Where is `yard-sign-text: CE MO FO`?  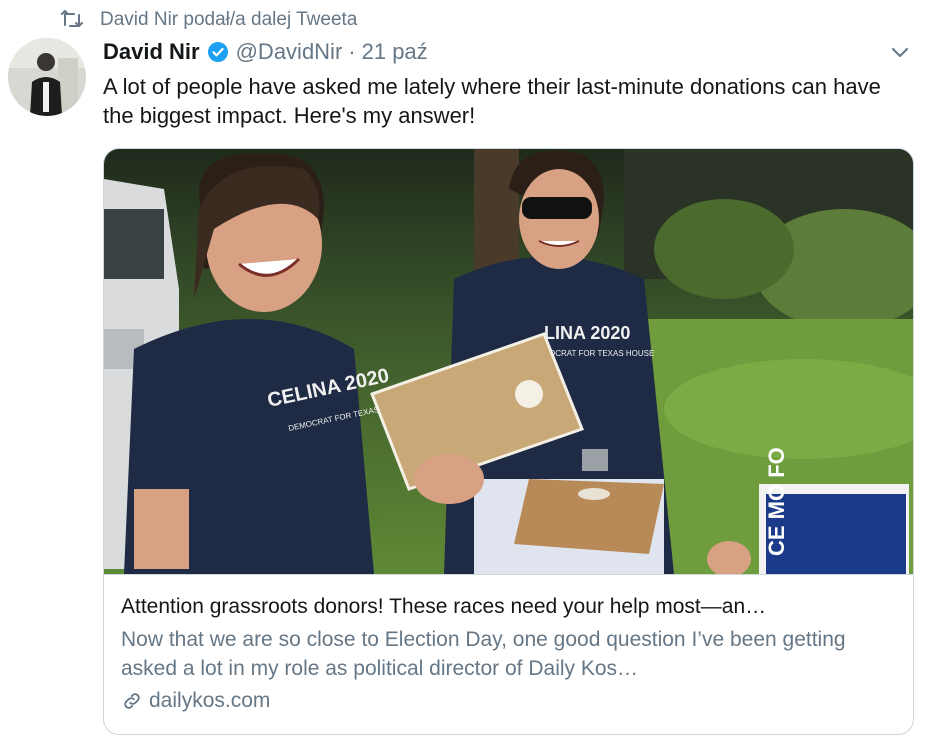 yard-sign-text: CE MO FO is located at coordinates (776, 501).